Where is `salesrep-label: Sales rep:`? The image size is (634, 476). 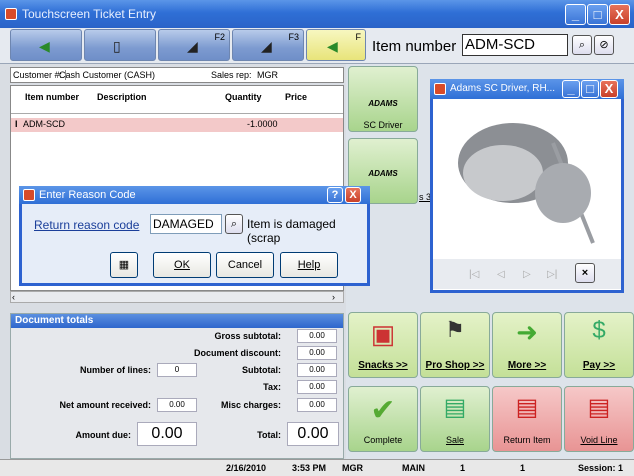 salesrep-label: Sales rep: is located at coordinates (231, 75).